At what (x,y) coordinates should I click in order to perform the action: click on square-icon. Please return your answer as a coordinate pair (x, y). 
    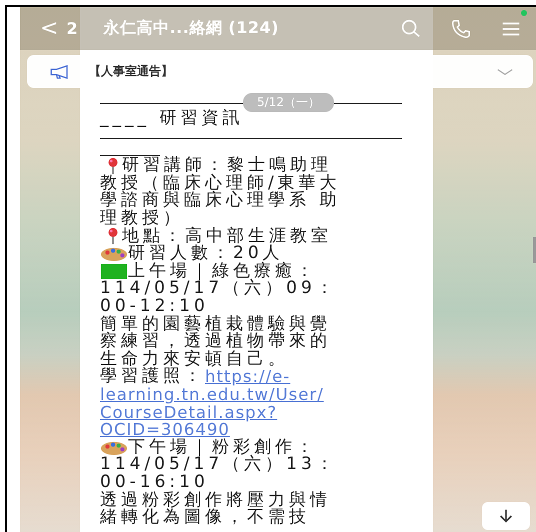
    Looking at the image, I should click on (114, 271).